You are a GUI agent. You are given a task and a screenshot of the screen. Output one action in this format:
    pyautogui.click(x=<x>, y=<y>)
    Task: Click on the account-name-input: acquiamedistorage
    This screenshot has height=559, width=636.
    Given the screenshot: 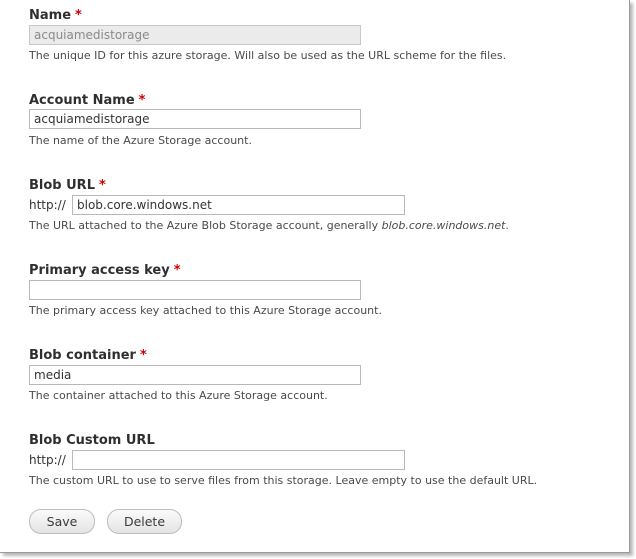 What is the action you would take?
    pyautogui.click(x=195, y=119)
    